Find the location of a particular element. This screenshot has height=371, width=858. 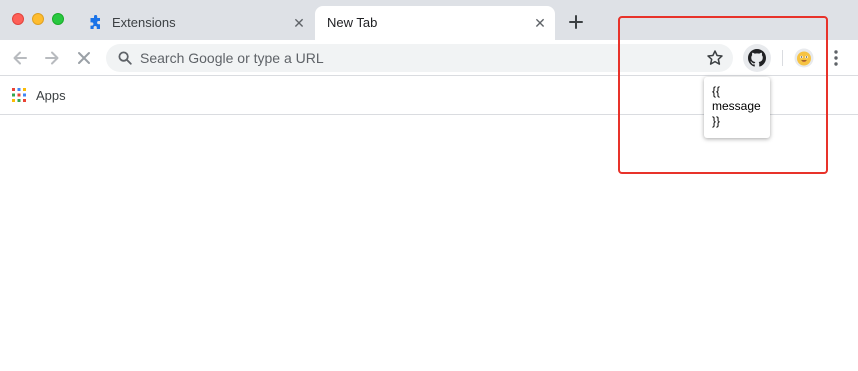

forward-button is located at coordinates (52, 58).